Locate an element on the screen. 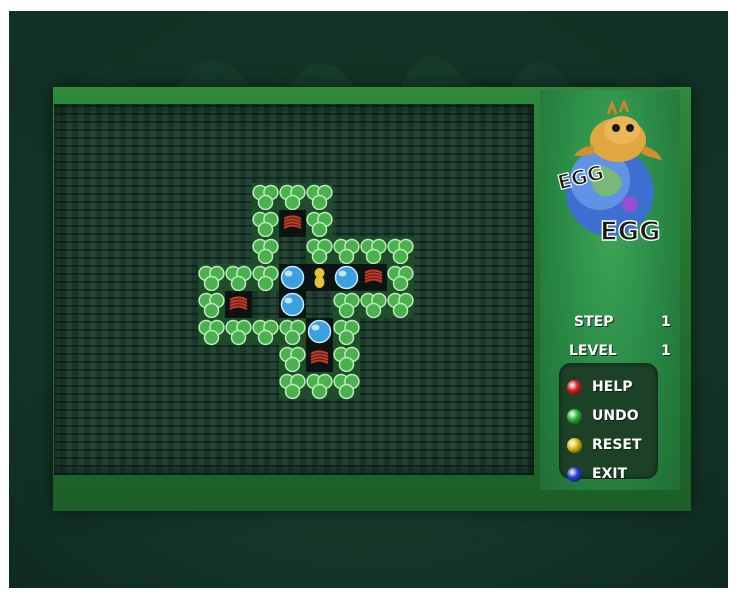 The width and height of the screenshot is (737, 593). exit-label: EXIT is located at coordinates (610, 474).